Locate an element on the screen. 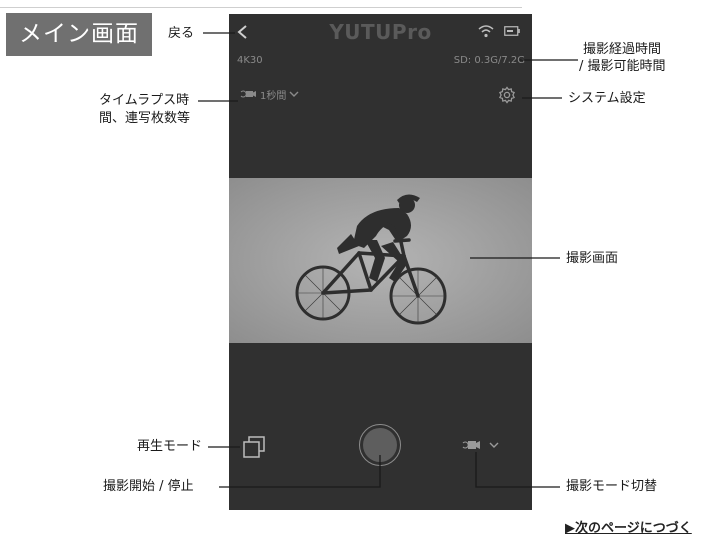 The height and width of the screenshot is (542, 720). cyclist-image is located at coordinates (380, 260).